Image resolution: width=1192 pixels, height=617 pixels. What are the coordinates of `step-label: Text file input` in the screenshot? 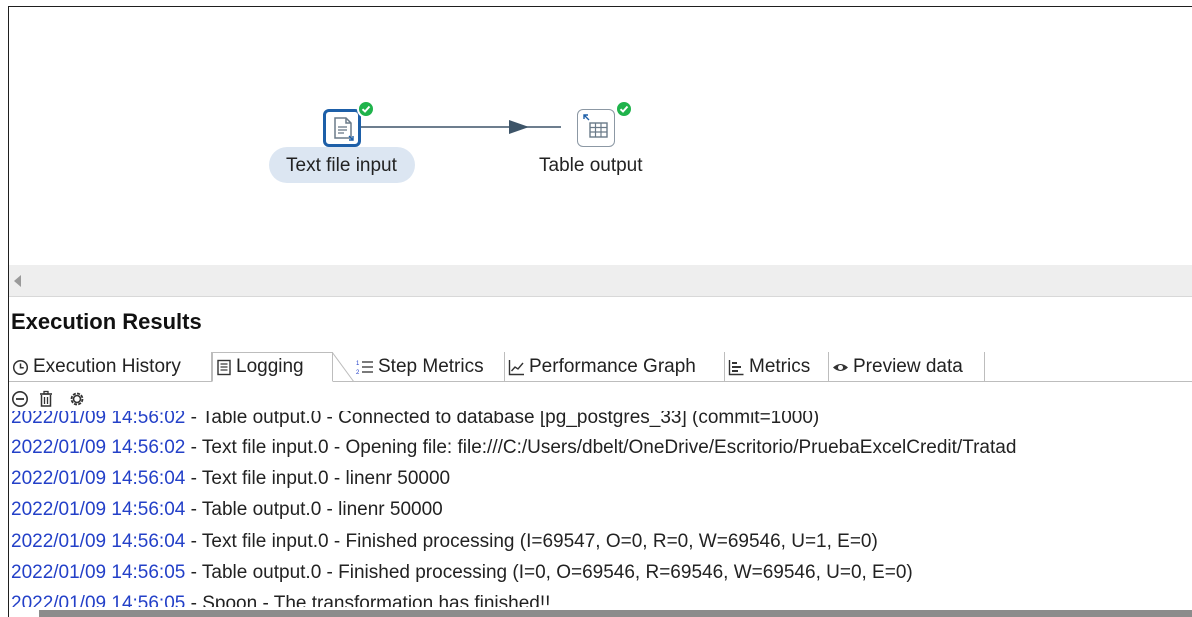 It's located at (341, 165).